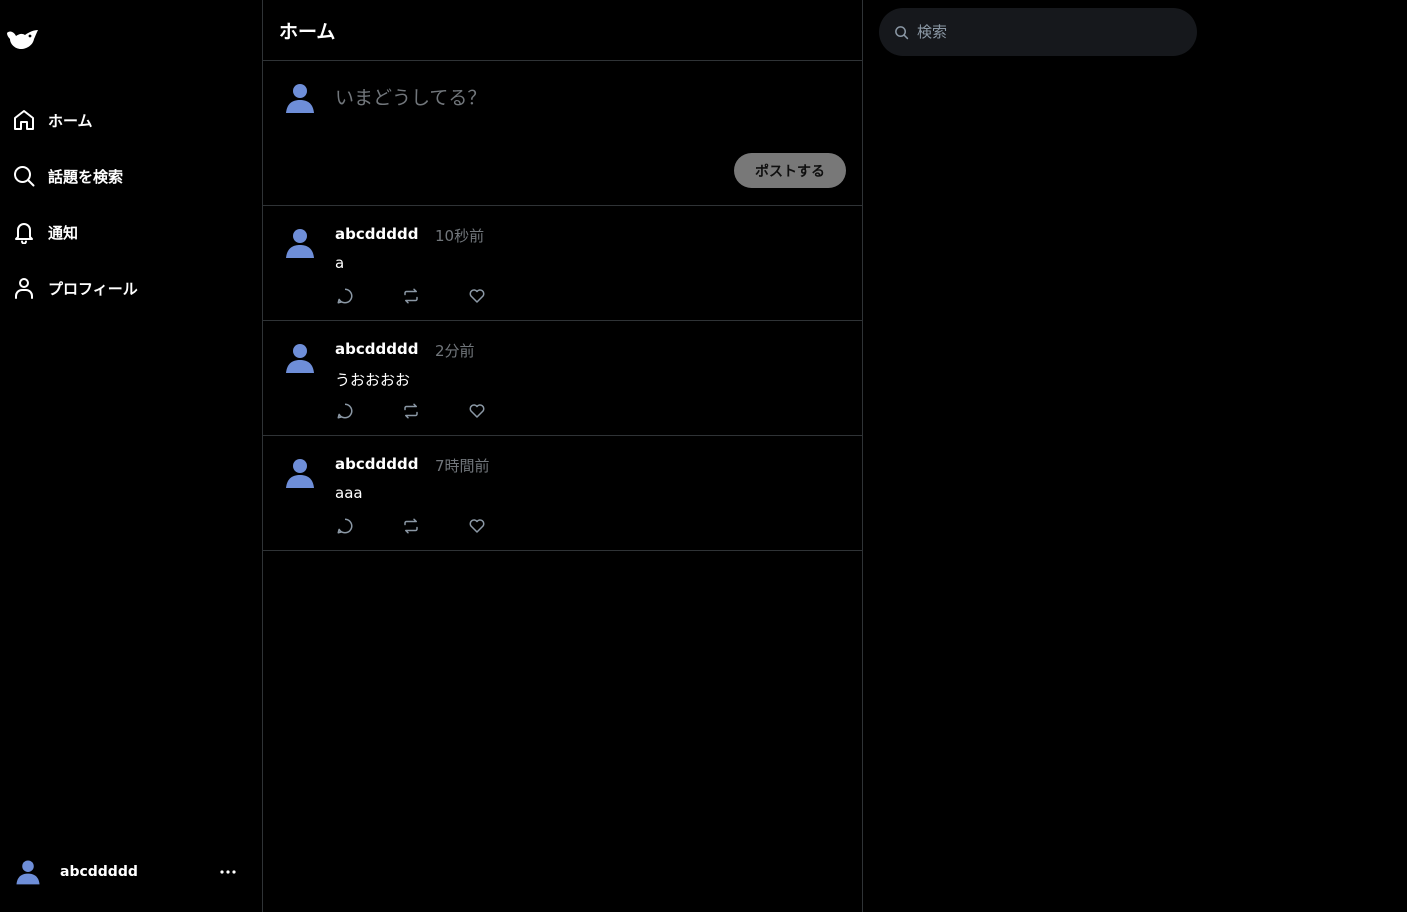 This screenshot has width=1407, height=912. I want to click on post-item: abcddddd 10秒前 a, so click(562, 263).